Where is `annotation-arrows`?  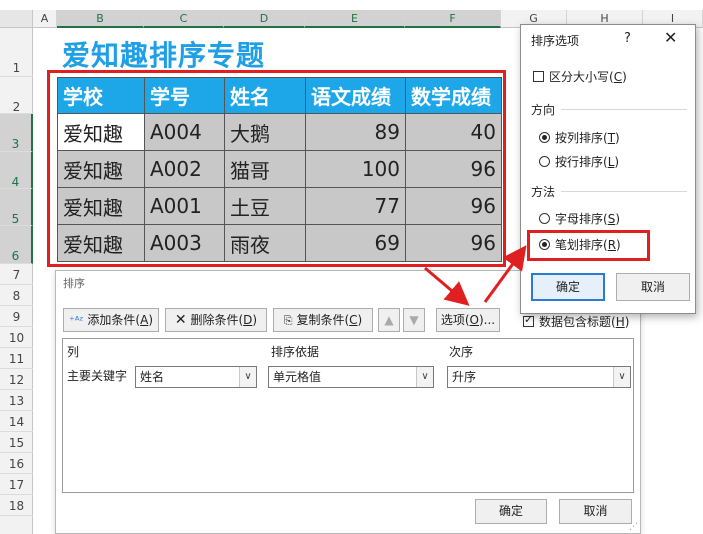
annotation-arrows is located at coordinates (475, 275).